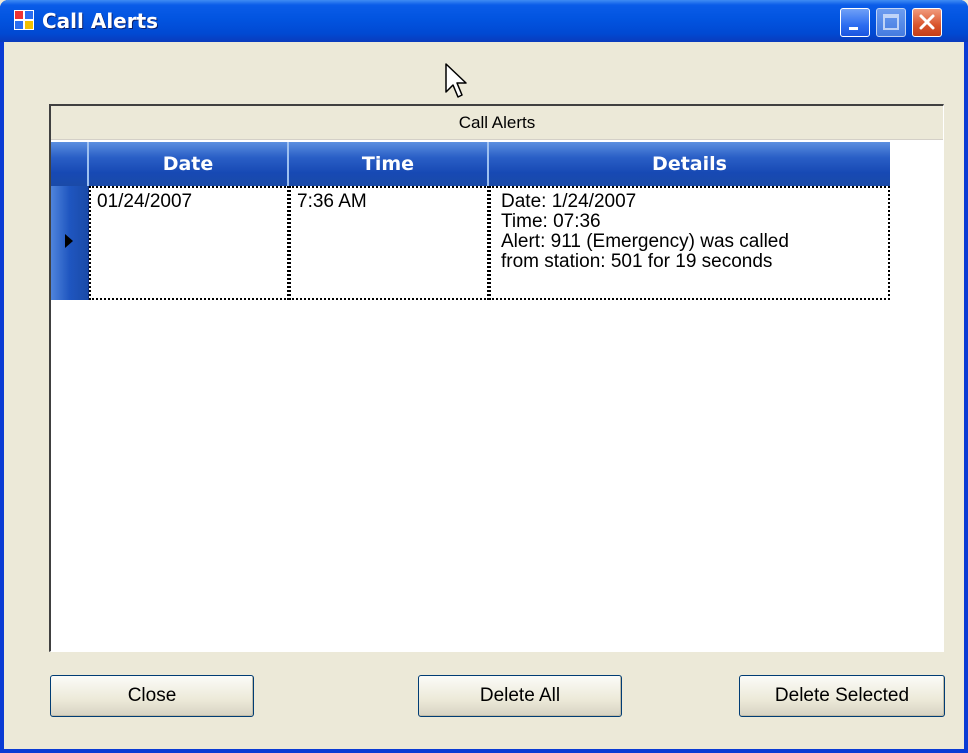 The image size is (968, 753). What do you see at coordinates (456, 80) in the screenshot?
I see `mouse-cursor-icon` at bounding box center [456, 80].